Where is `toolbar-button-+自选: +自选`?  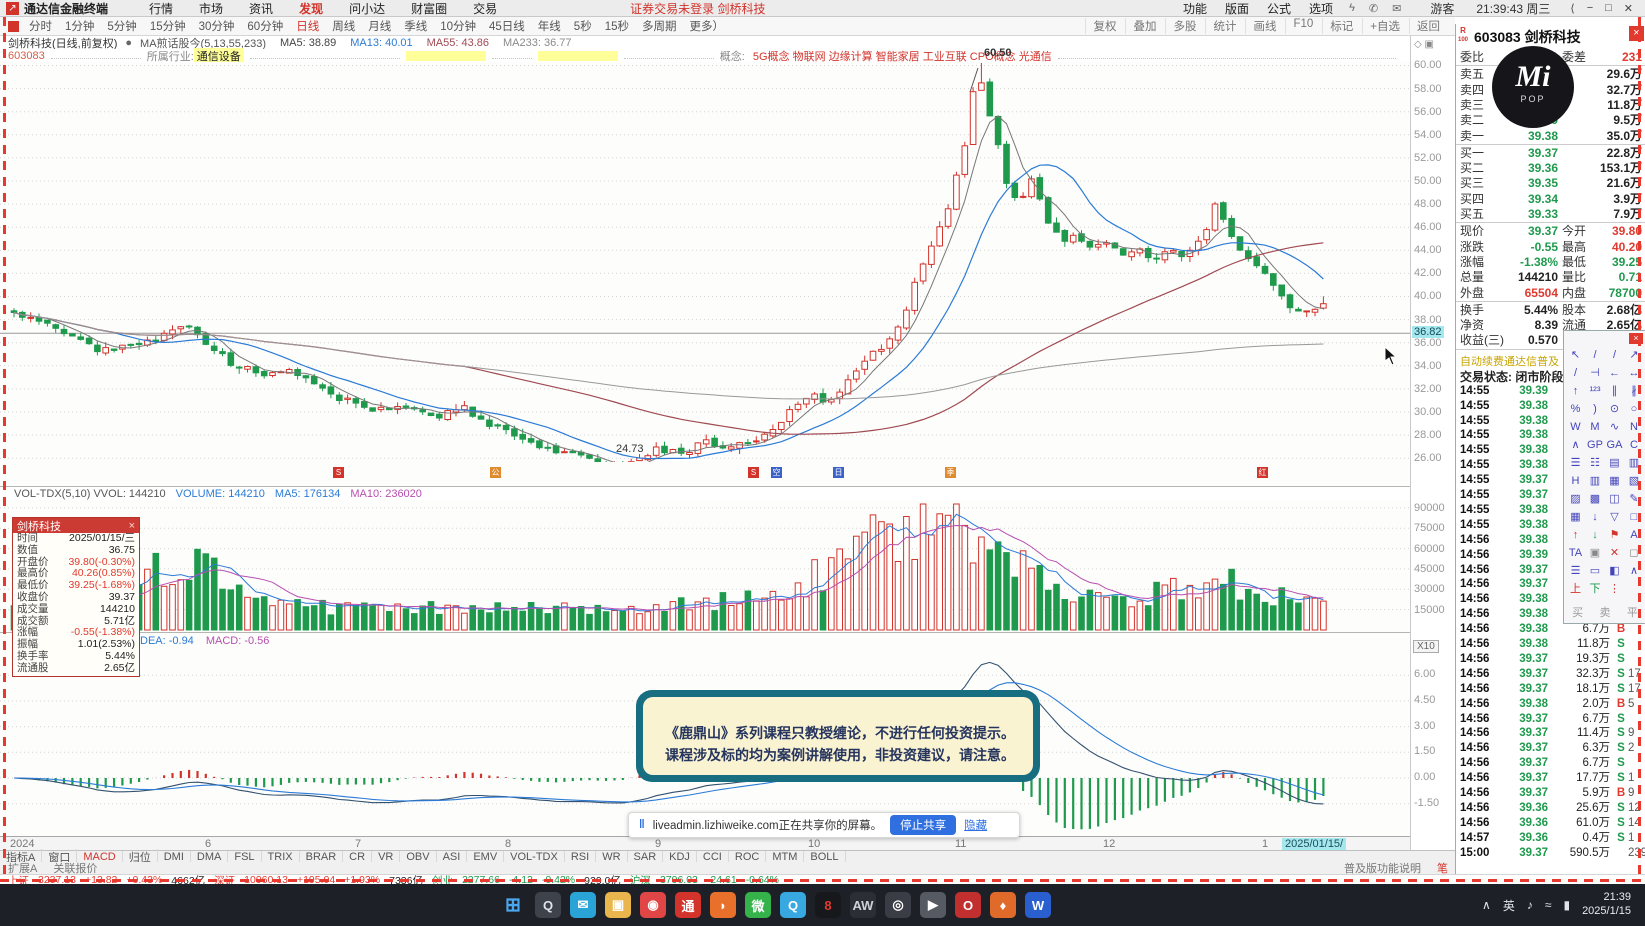
toolbar-button-+自选: +自选 is located at coordinates (1384, 26).